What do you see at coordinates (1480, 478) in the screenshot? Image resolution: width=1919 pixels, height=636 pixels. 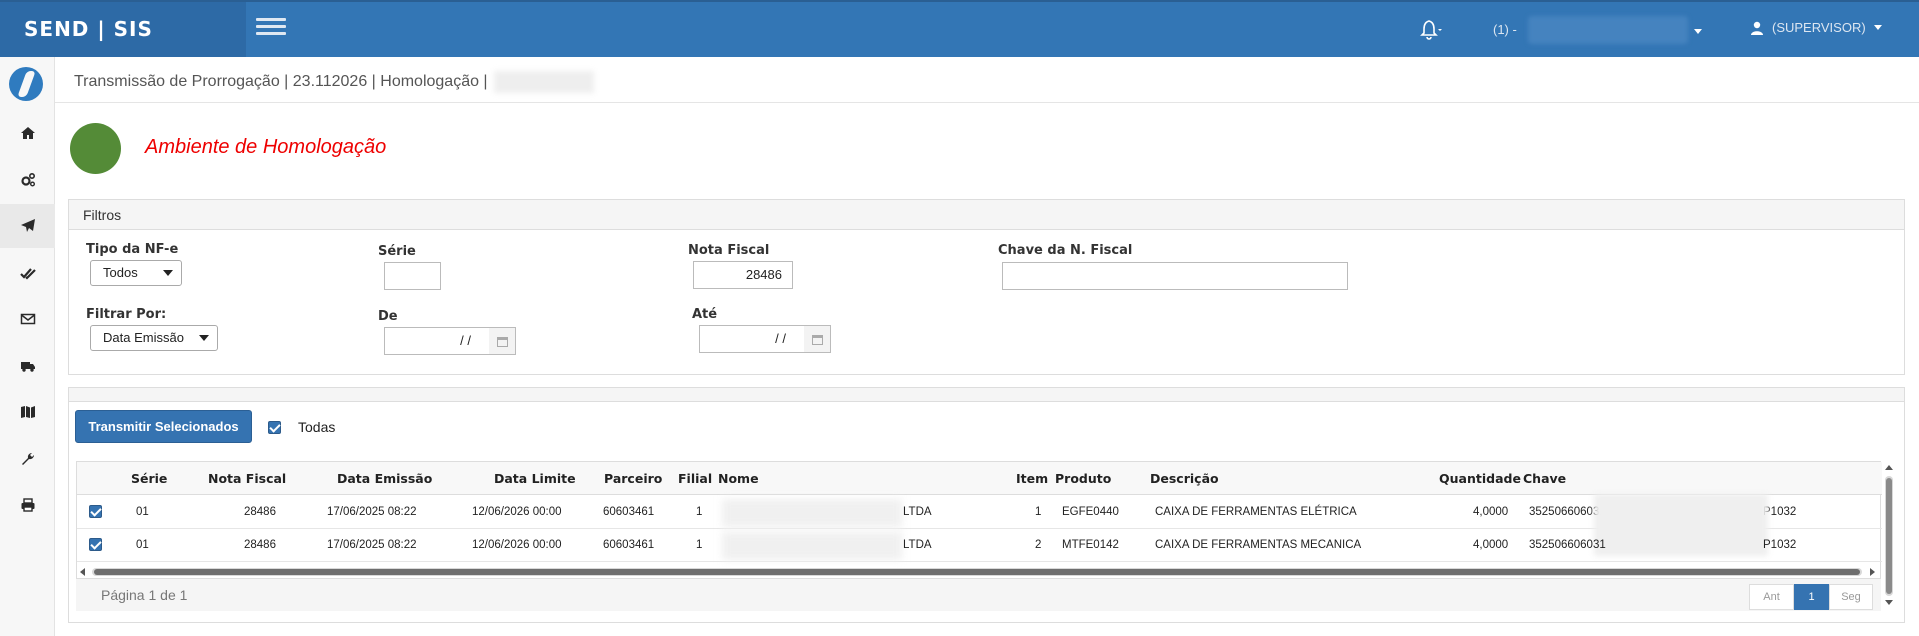 I see `column-header: Quantidade` at bounding box center [1480, 478].